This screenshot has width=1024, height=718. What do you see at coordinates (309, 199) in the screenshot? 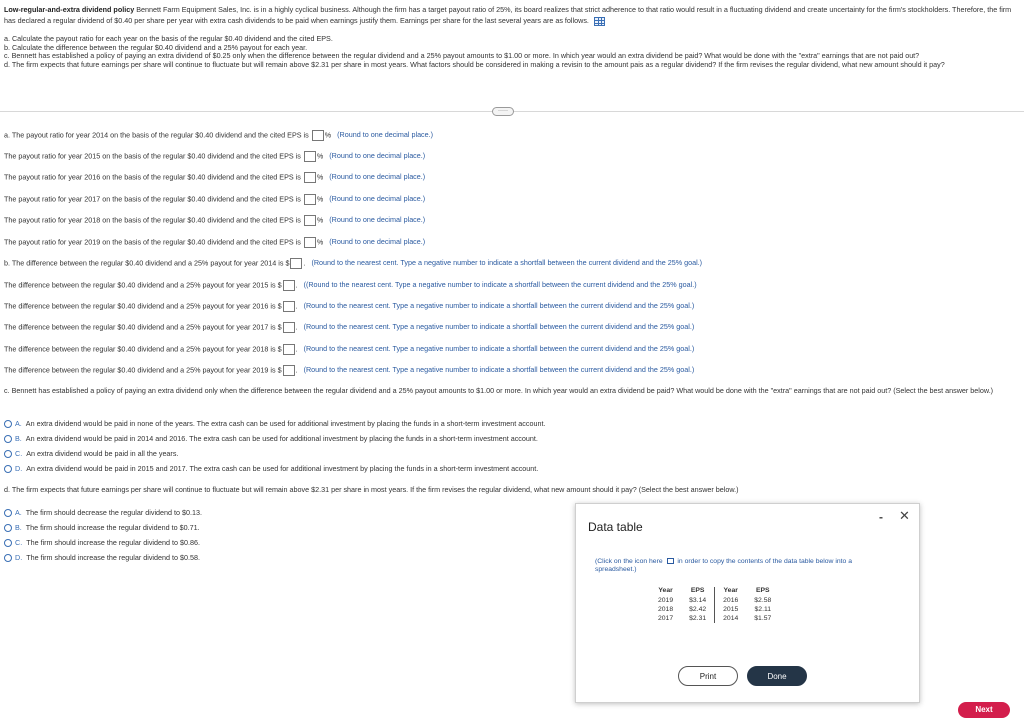
I see `answer-input-a-2017` at bounding box center [309, 199].